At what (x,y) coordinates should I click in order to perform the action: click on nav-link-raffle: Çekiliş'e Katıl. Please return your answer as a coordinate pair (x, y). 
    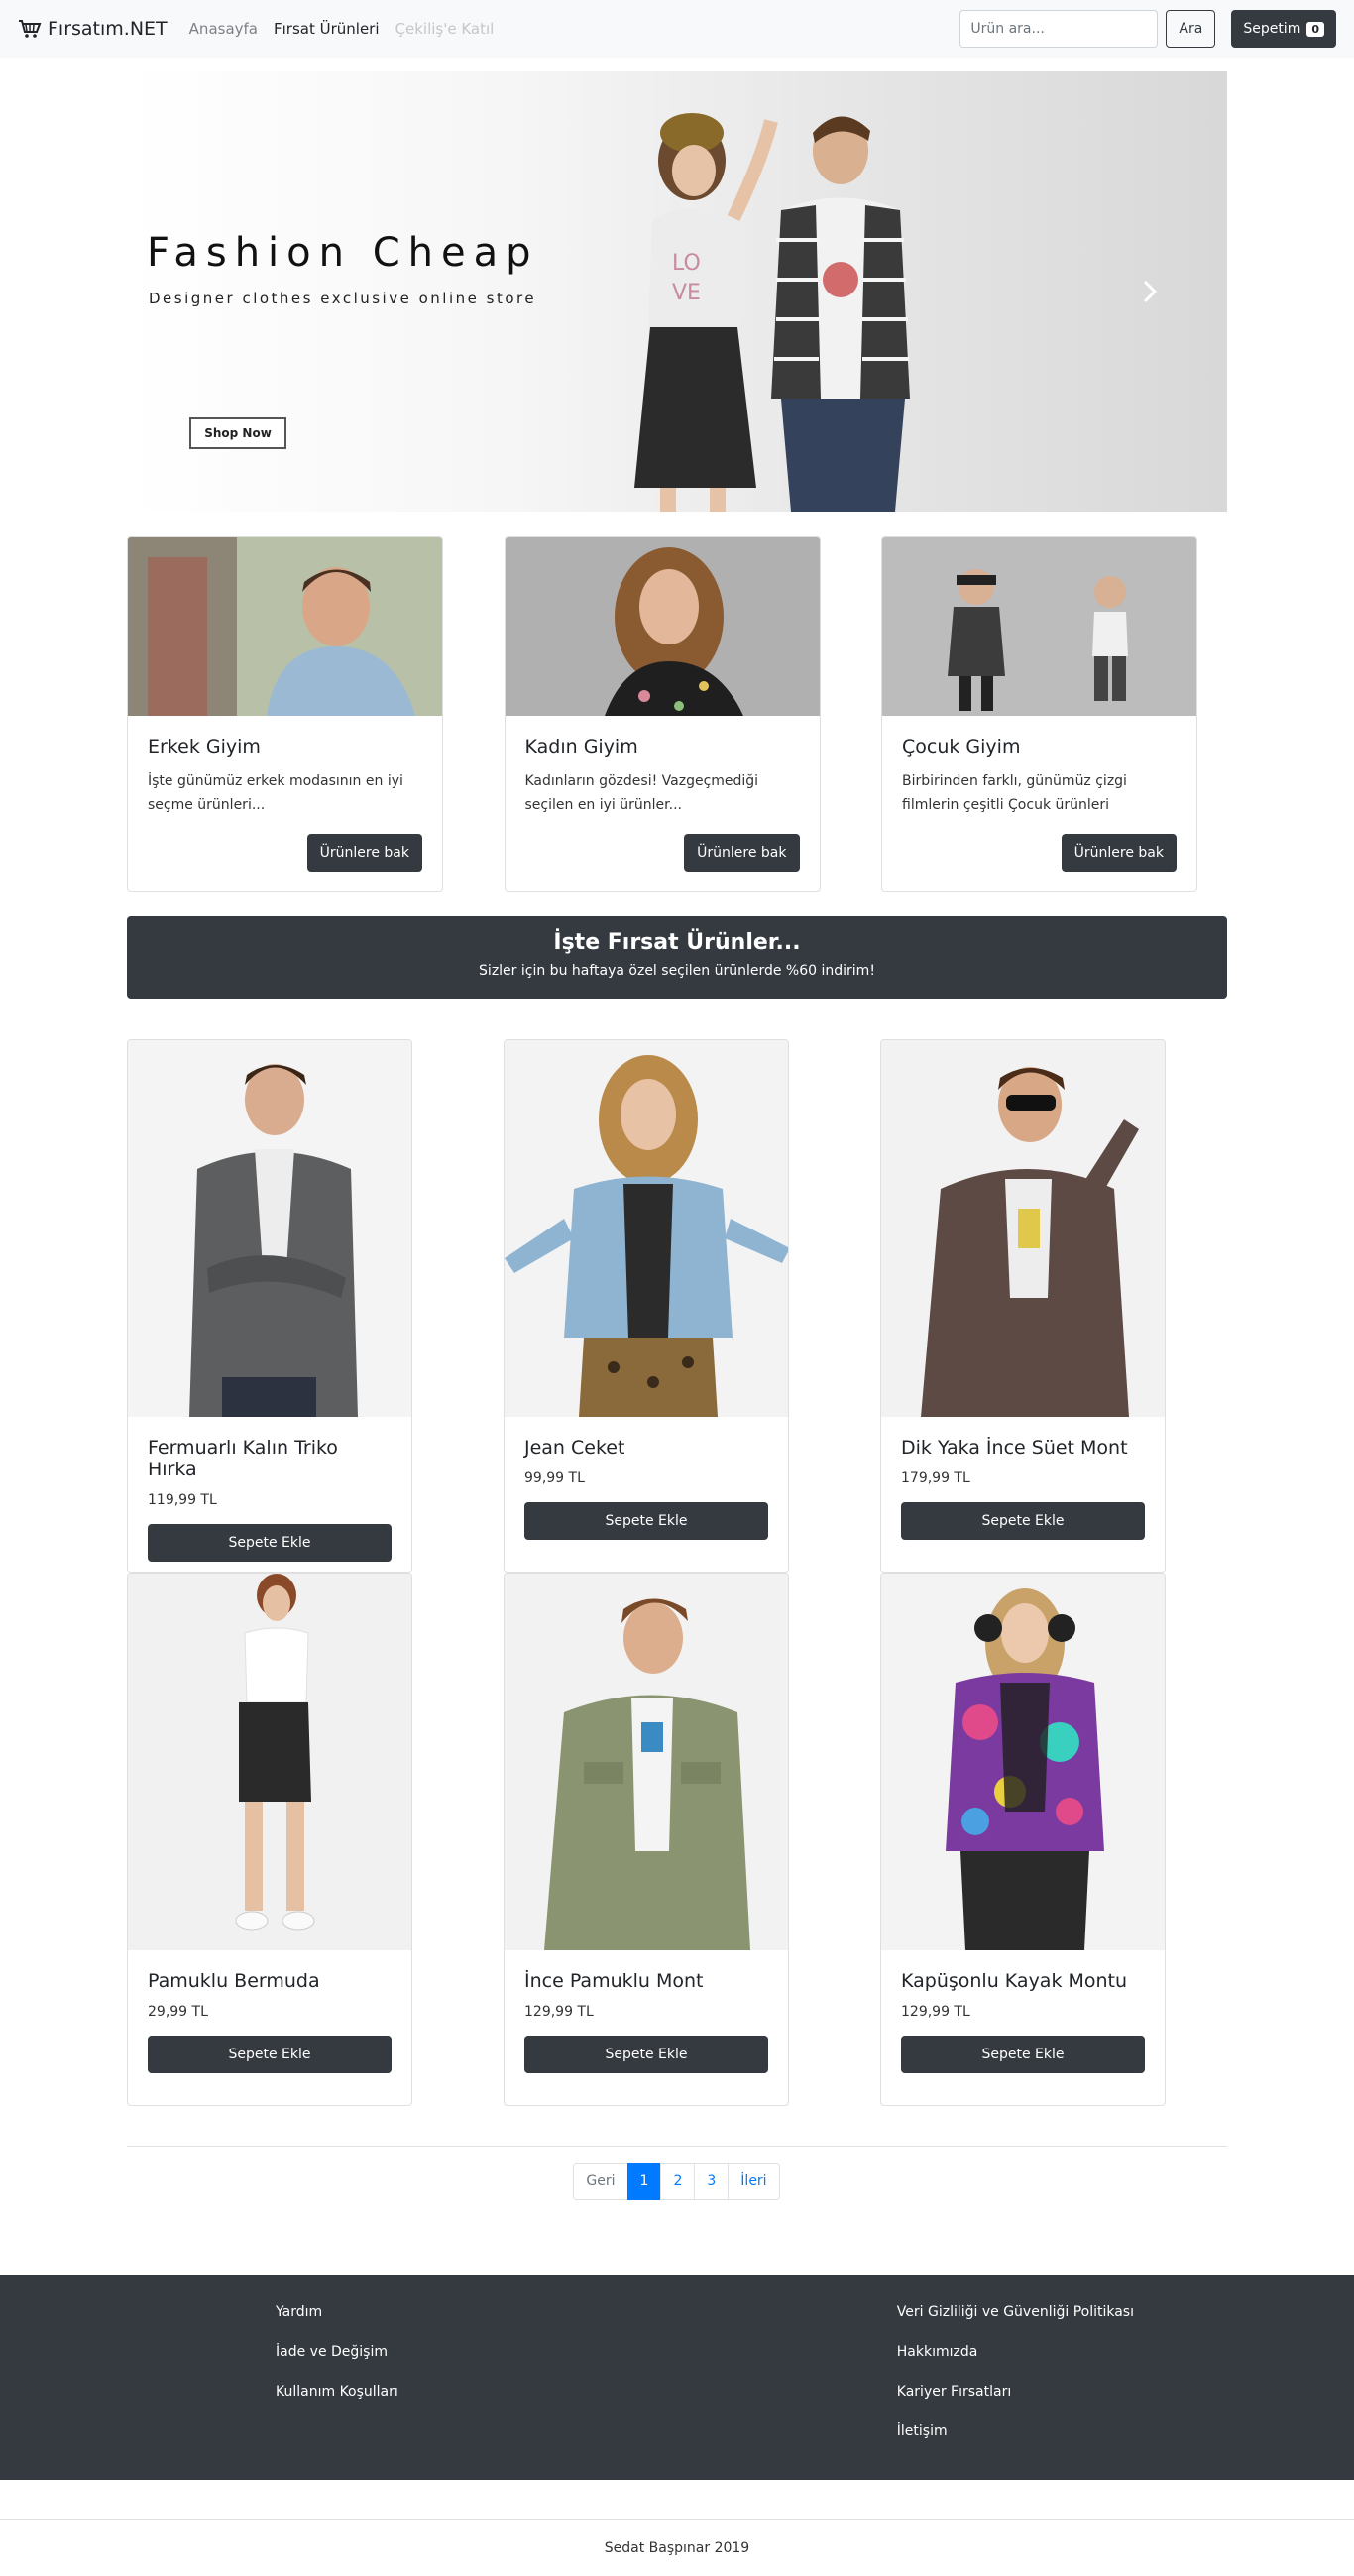
    Looking at the image, I should click on (445, 29).